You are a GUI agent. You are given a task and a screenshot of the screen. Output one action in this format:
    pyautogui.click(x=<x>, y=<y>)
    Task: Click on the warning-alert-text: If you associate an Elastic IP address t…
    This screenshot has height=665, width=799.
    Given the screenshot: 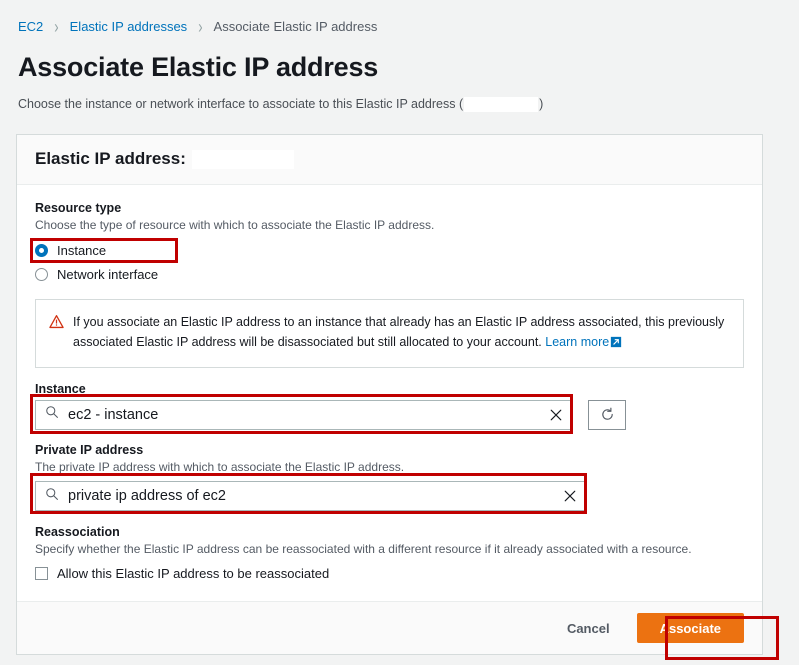 What is the action you would take?
    pyautogui.click(x=401, y=333)
    